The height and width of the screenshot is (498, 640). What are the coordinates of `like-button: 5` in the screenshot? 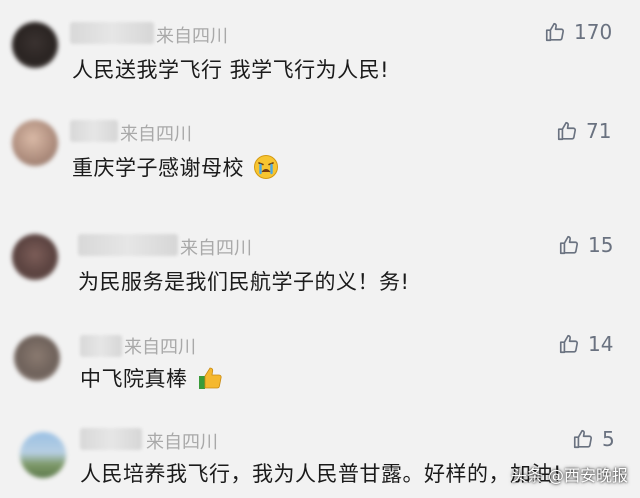 It's located at (593, 439).